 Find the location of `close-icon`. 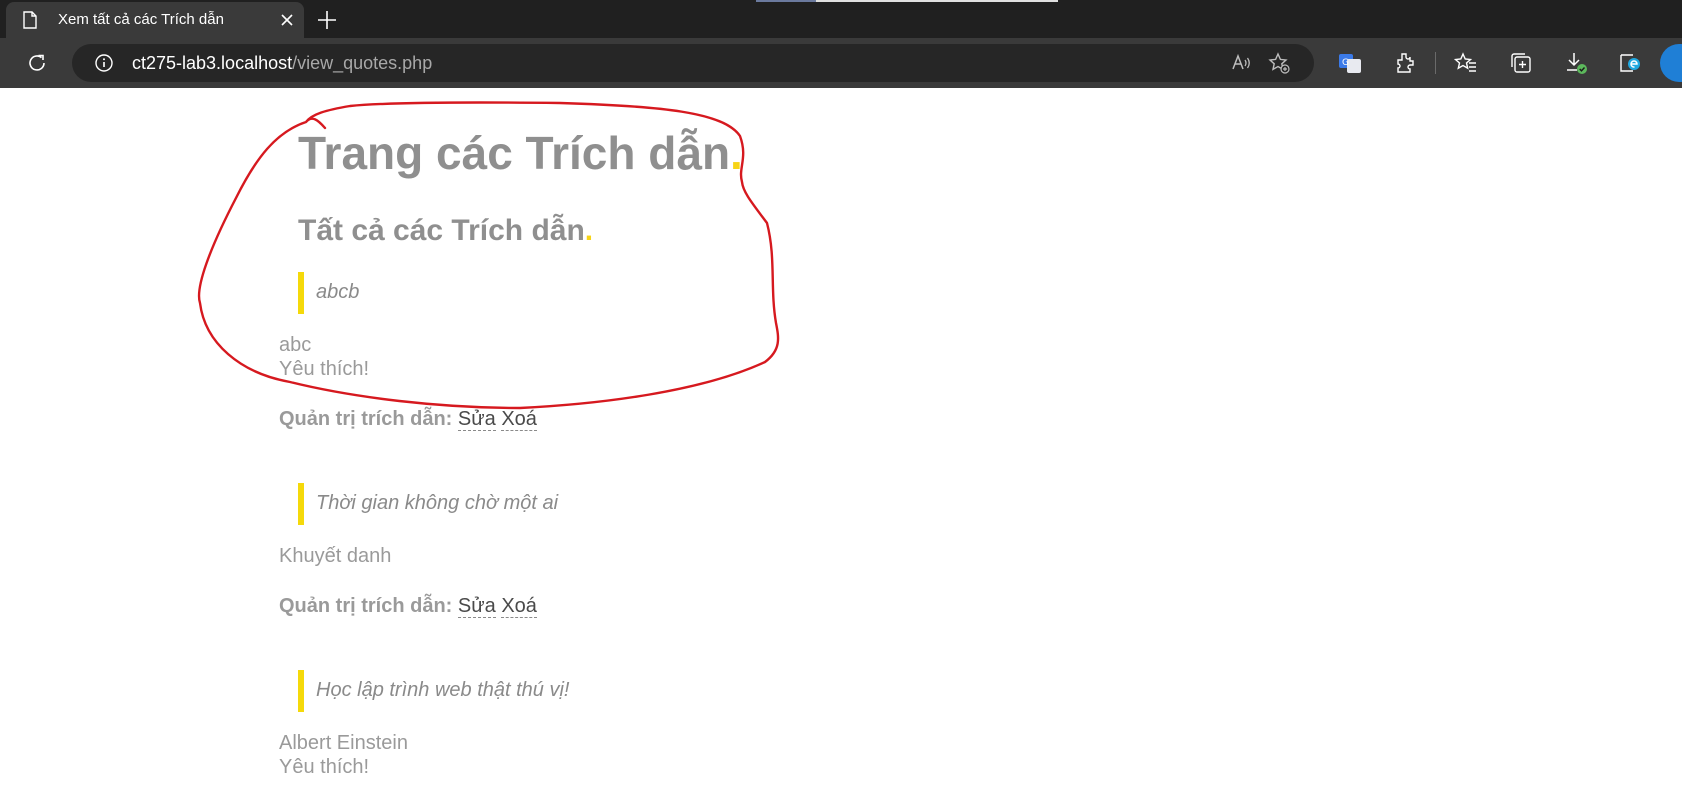

close-icon is located at coordinates (287, 20).